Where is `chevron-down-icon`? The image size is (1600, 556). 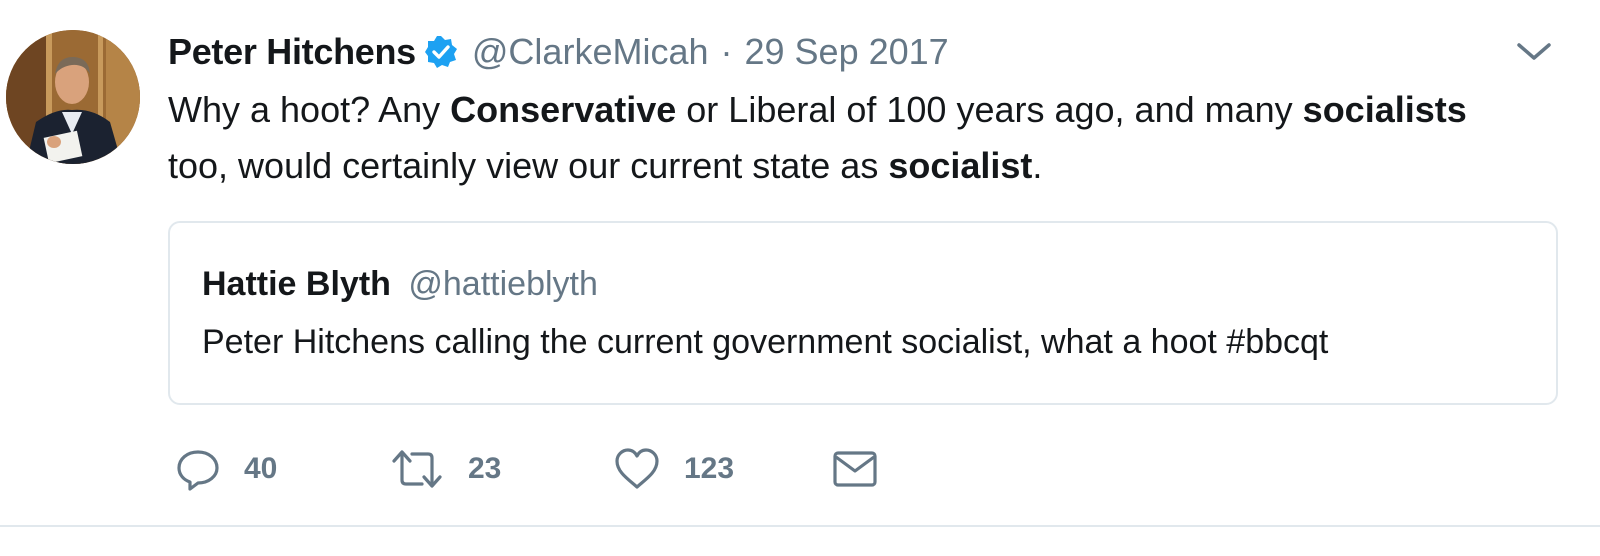 chevron-down-icon is located at coordinates (1534, 52).